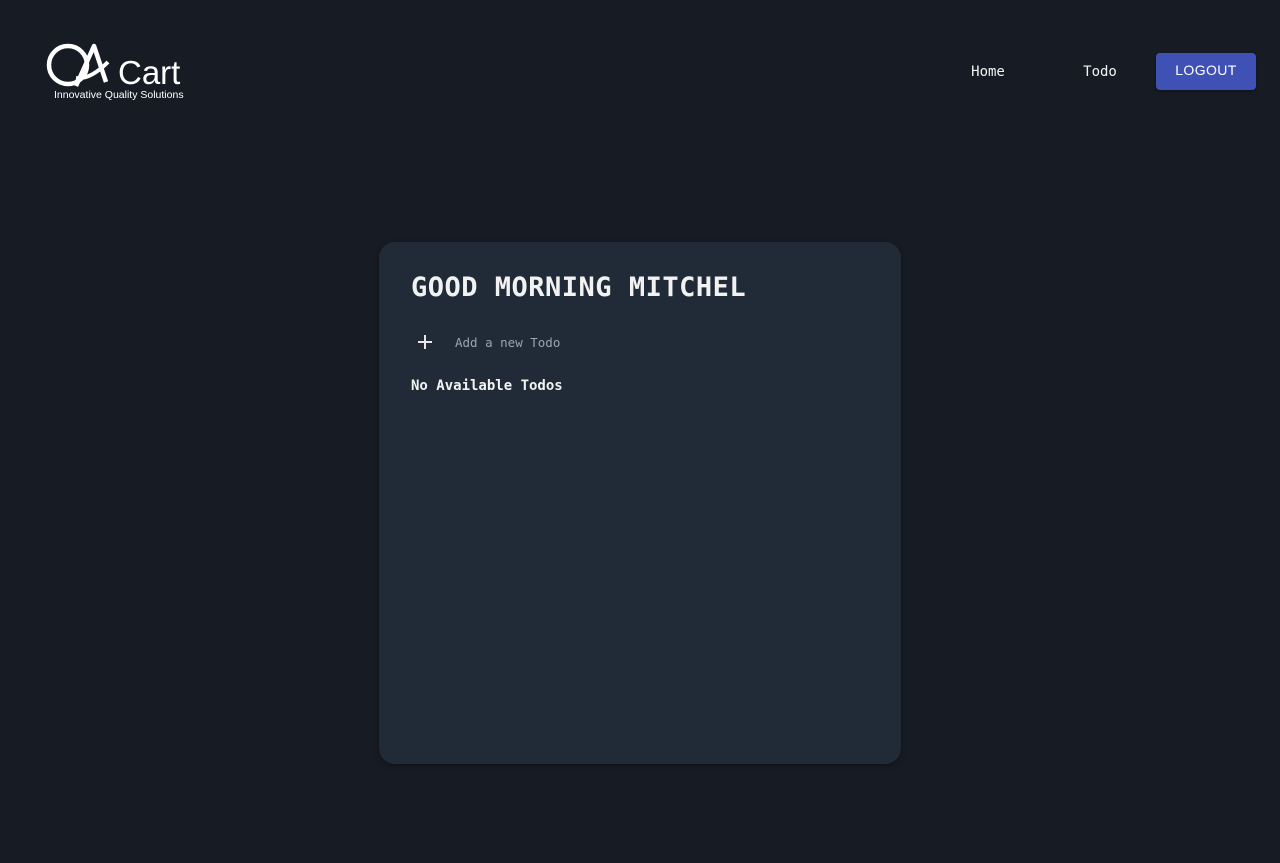 The width and height of the screenshot is (1280, 863). I want to click on qacart-logo: Cart Innovative Quality Solutions, so click(122, 72).